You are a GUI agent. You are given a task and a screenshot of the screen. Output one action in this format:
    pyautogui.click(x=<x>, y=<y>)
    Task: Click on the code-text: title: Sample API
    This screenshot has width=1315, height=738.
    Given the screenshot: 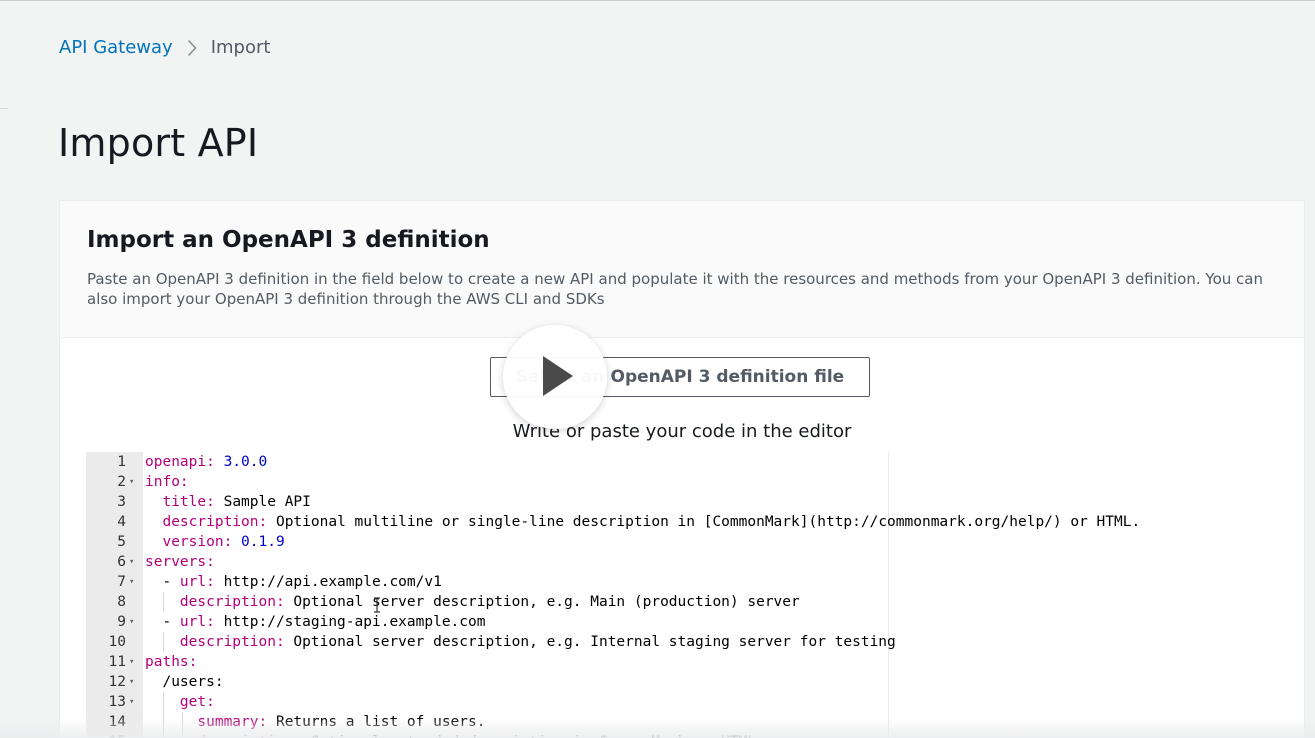 What is the action you would take?
    pyautogui.click(x=228, y=502)
    